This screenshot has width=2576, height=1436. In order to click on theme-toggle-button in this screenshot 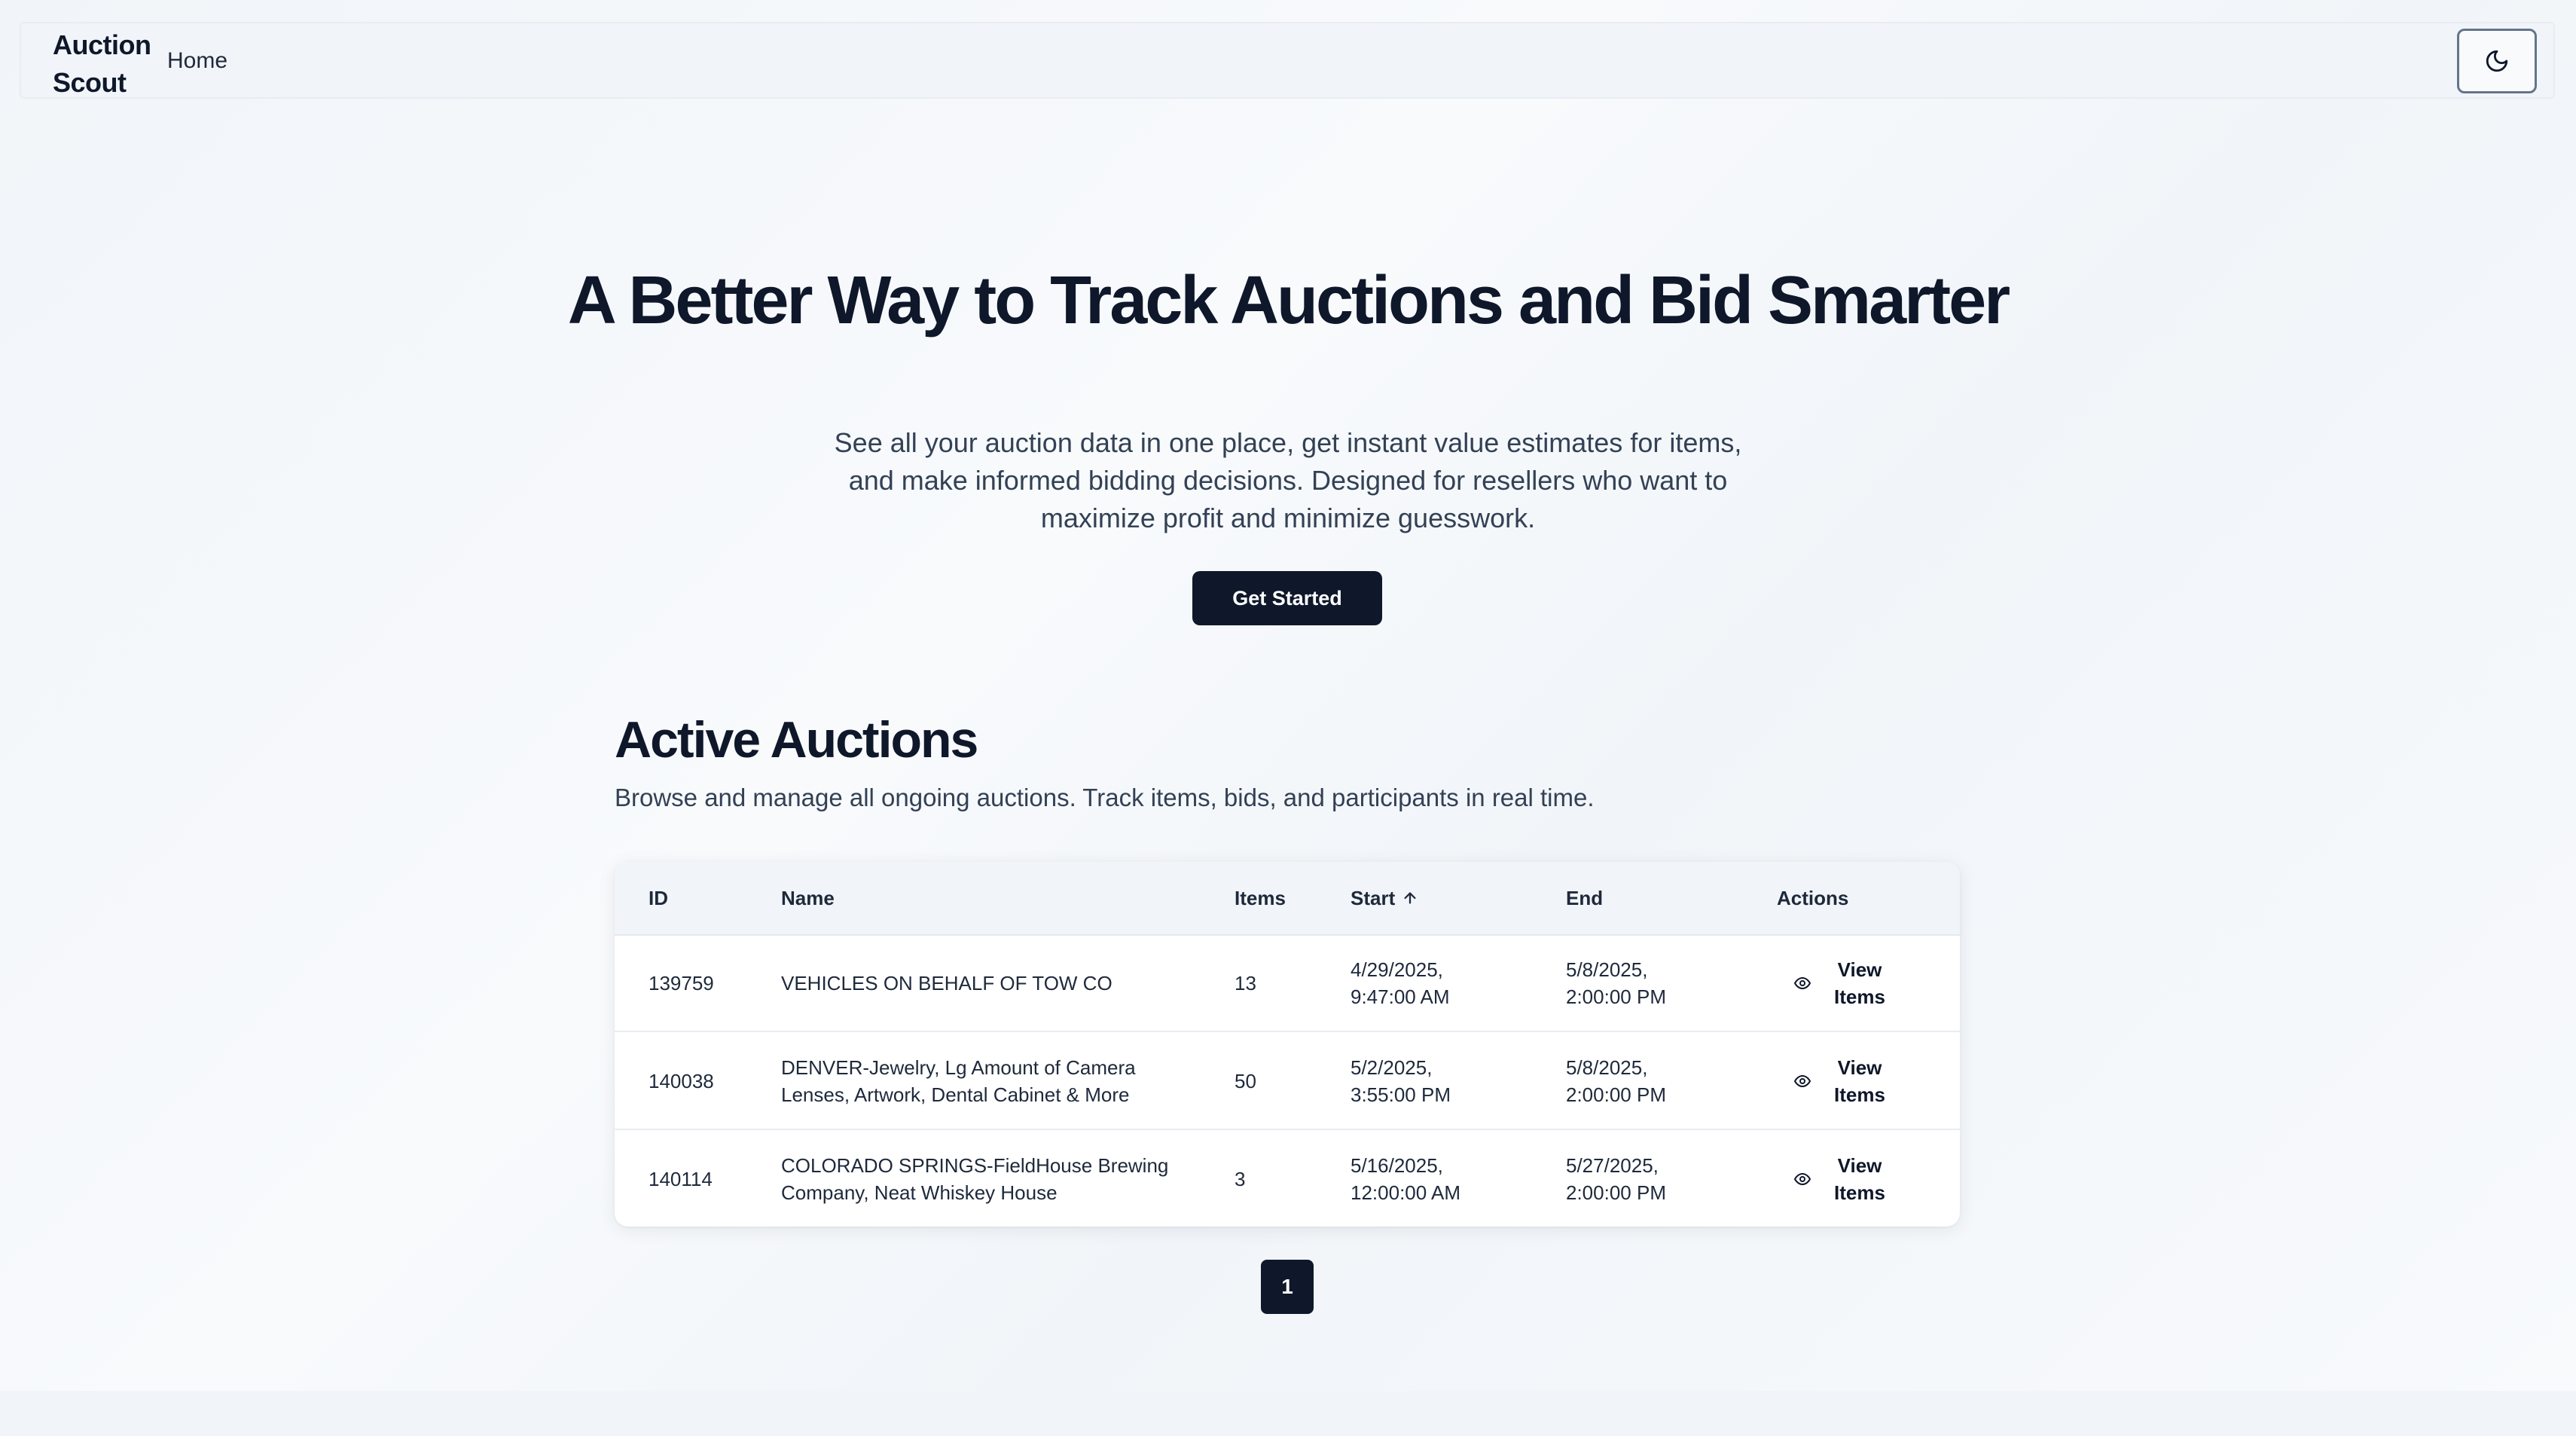, I will do `click(2497, 61)`.